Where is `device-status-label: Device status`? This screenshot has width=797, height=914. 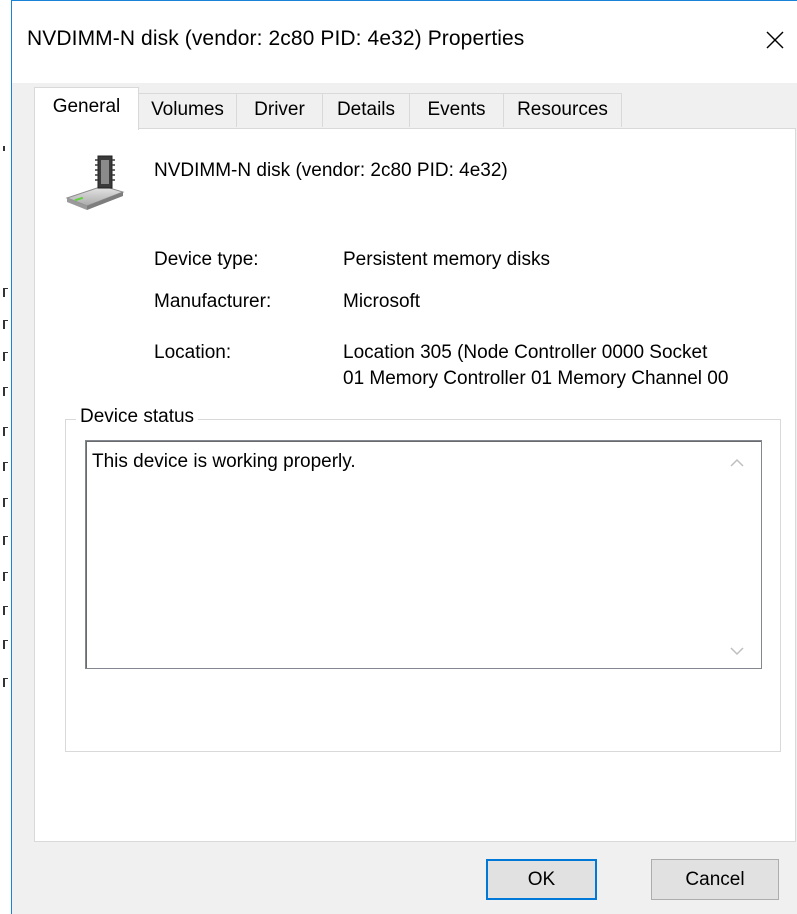 device-status-label: Device status is located at coordinates (137, 417).